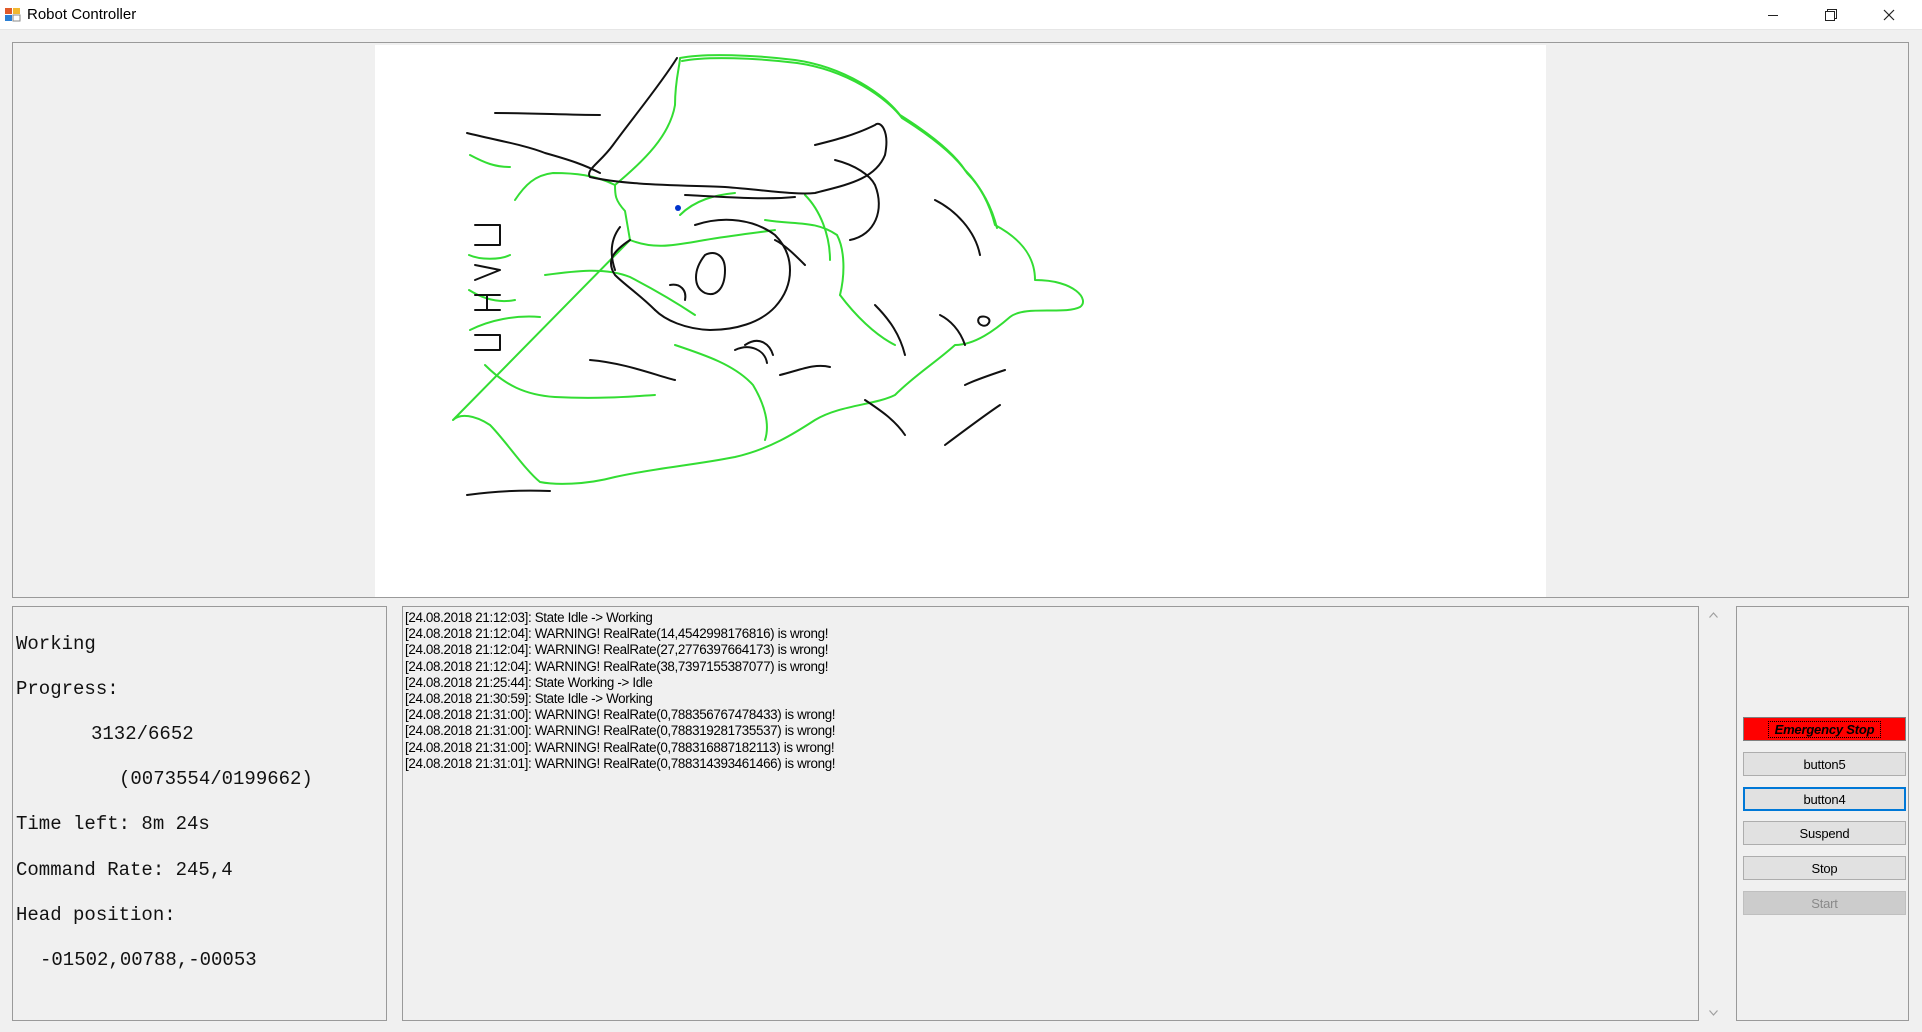  What do you see at coordinates (148, 959) in the screenshot?
I see `head-position-value: -01502,00788,-00053` at bounding box center [148, 959].